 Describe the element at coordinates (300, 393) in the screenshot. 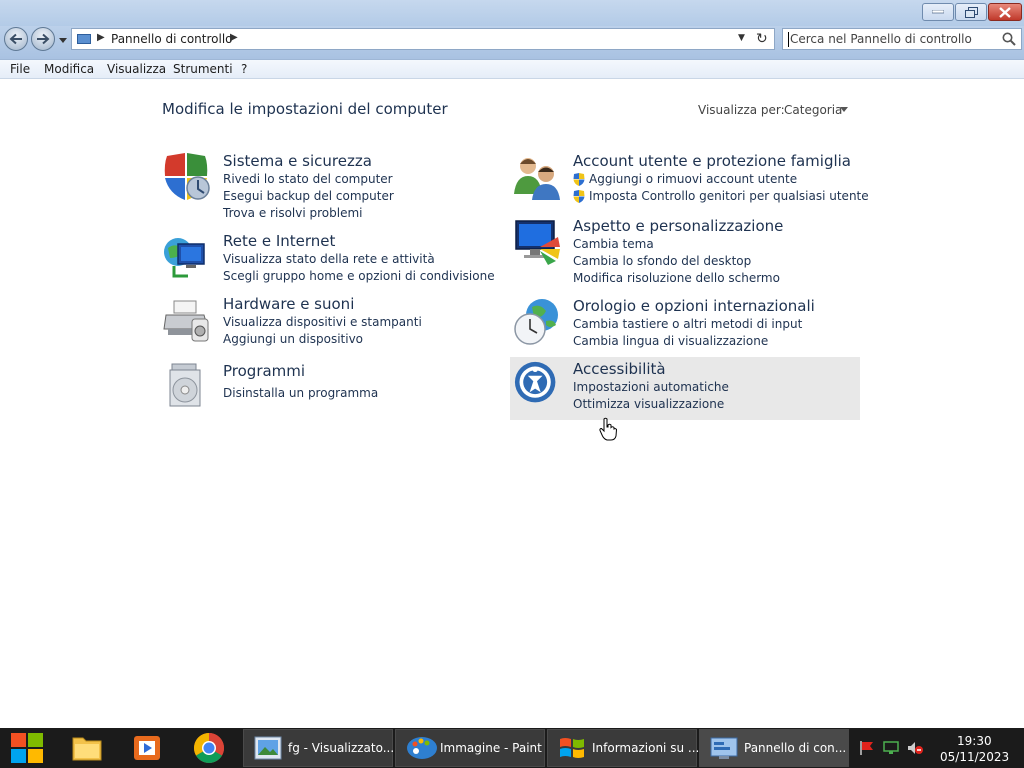

I see `link-uninstall-program: Disinstalla un programma` at that location.